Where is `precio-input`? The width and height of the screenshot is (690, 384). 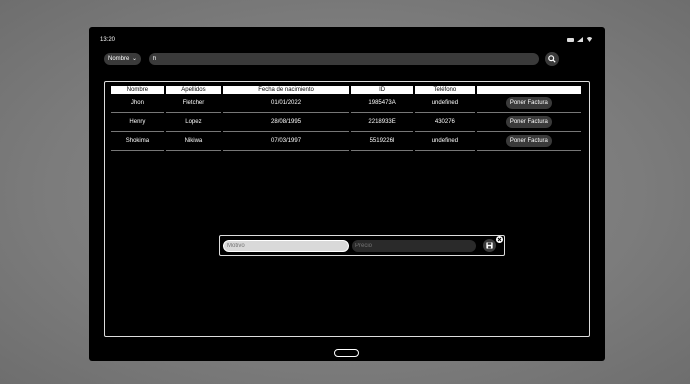 precio-input is located at coordinates (414, 246).